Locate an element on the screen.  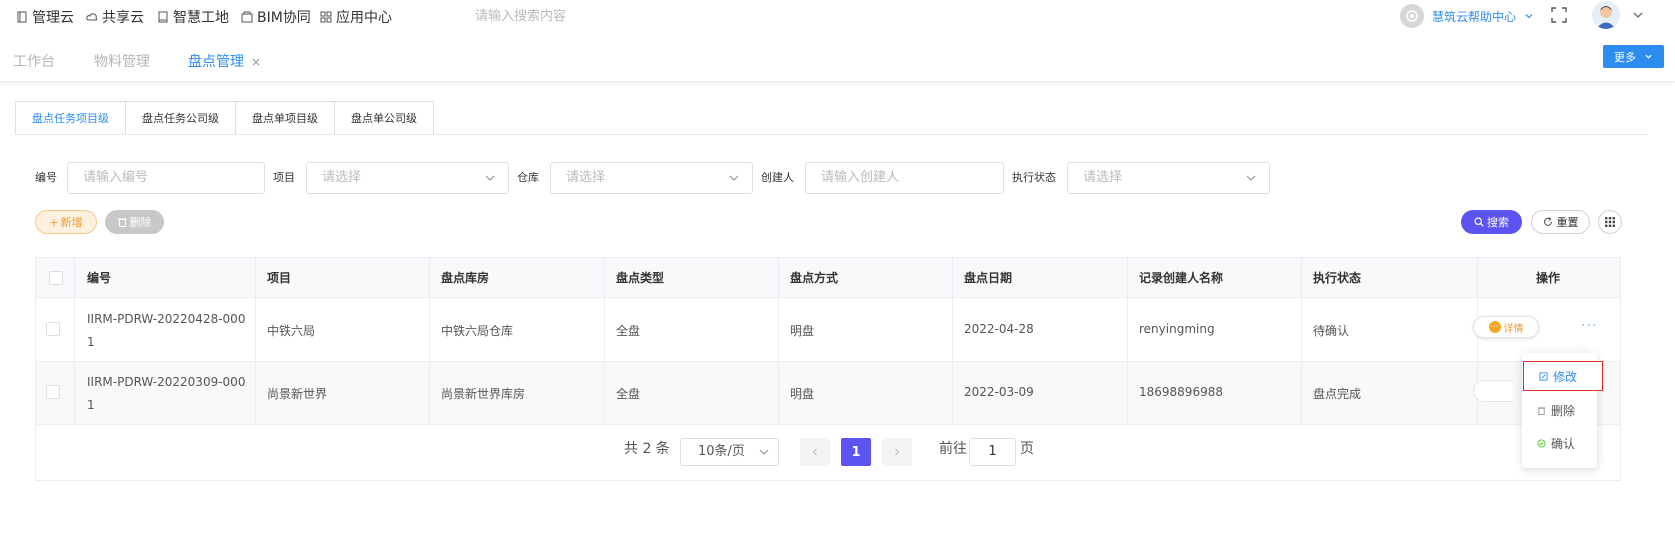
subtab-company-task: 盘点任务公司级 is located at coordinates (181, 118).